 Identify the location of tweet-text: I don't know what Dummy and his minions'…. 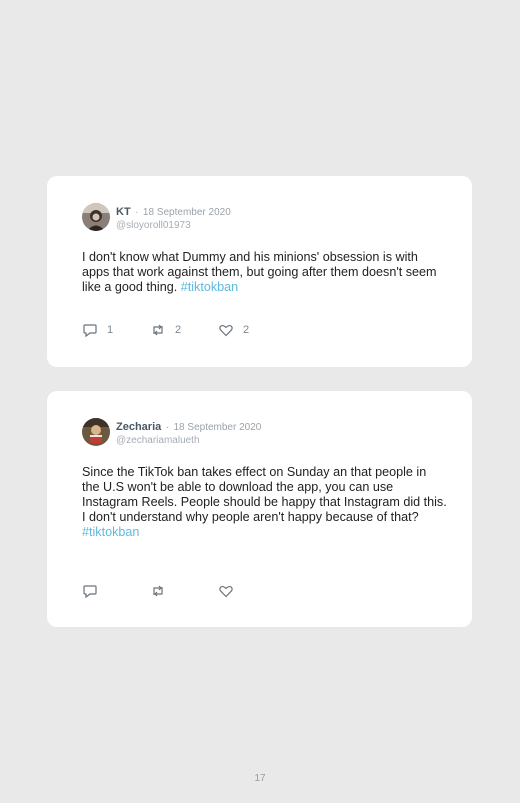
(259, 272).